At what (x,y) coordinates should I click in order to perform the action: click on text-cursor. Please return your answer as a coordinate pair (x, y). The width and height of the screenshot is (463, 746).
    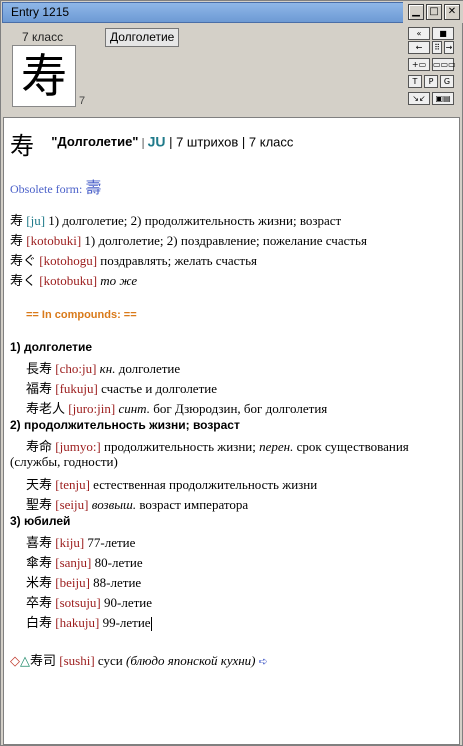
    Looking at the image, I should click on (151, 624).